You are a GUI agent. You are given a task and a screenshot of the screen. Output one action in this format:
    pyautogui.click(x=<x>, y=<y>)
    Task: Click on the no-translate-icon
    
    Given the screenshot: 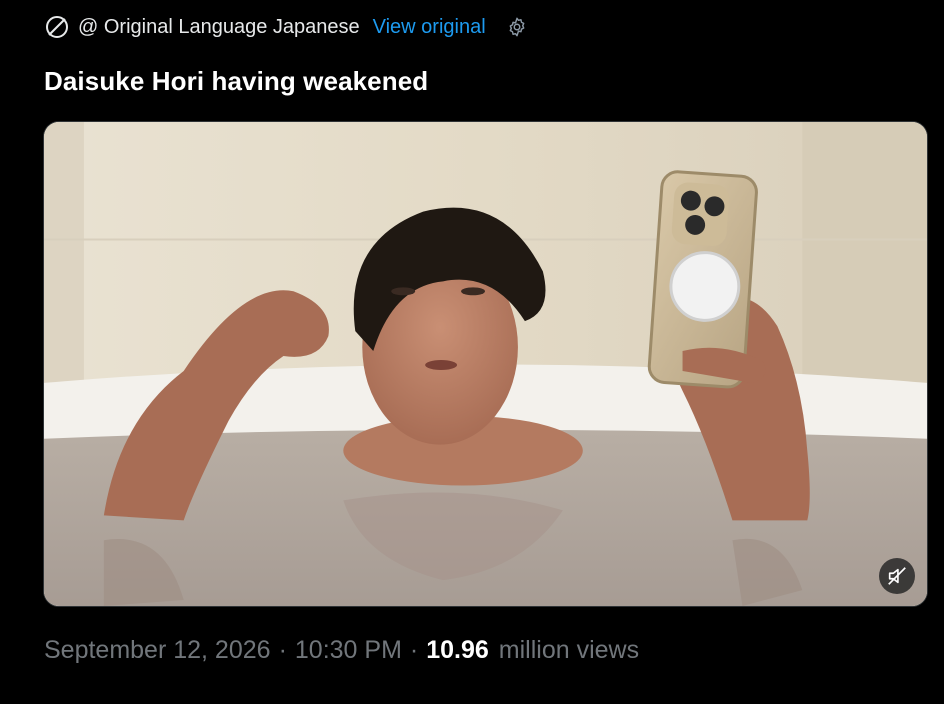 What is the action you would take?
    pyautogui.click(x=57, y=27)
    